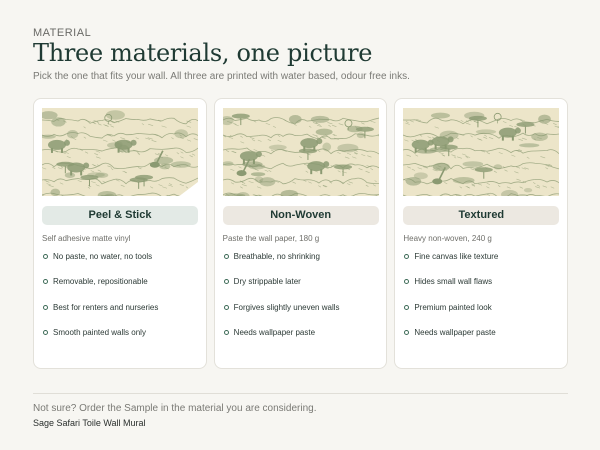 The height and width of the screenshot is (450, 600). Describe the element at coordinates (300, 215) in the screenshot. I see `material-name-pill: Non-Woven` at that location.